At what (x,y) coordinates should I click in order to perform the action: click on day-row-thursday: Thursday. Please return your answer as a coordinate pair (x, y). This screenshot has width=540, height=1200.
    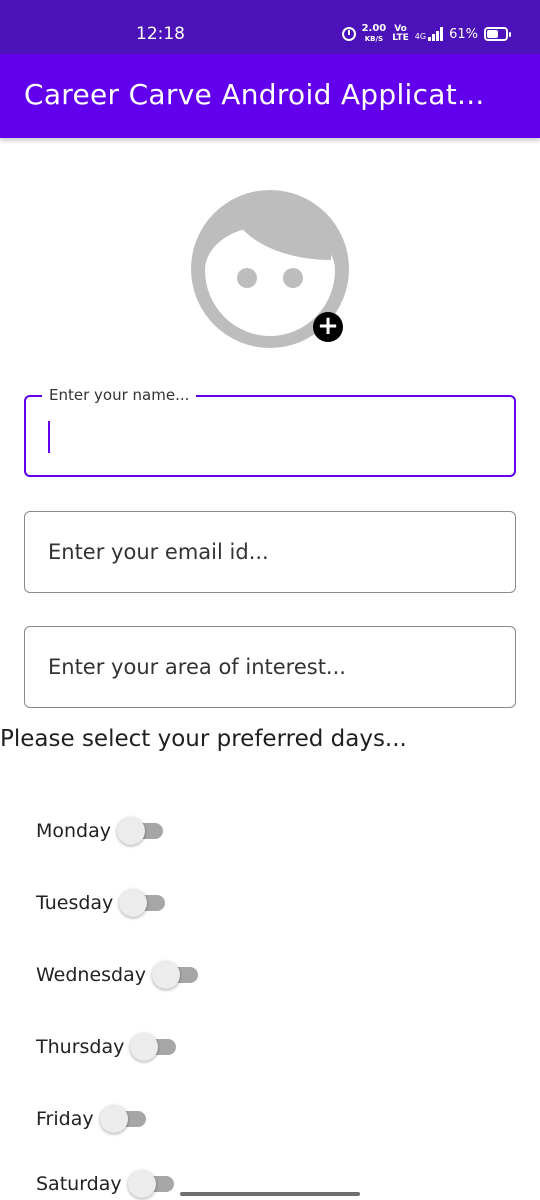
    Looking at the image, I should click on (107, 1047).